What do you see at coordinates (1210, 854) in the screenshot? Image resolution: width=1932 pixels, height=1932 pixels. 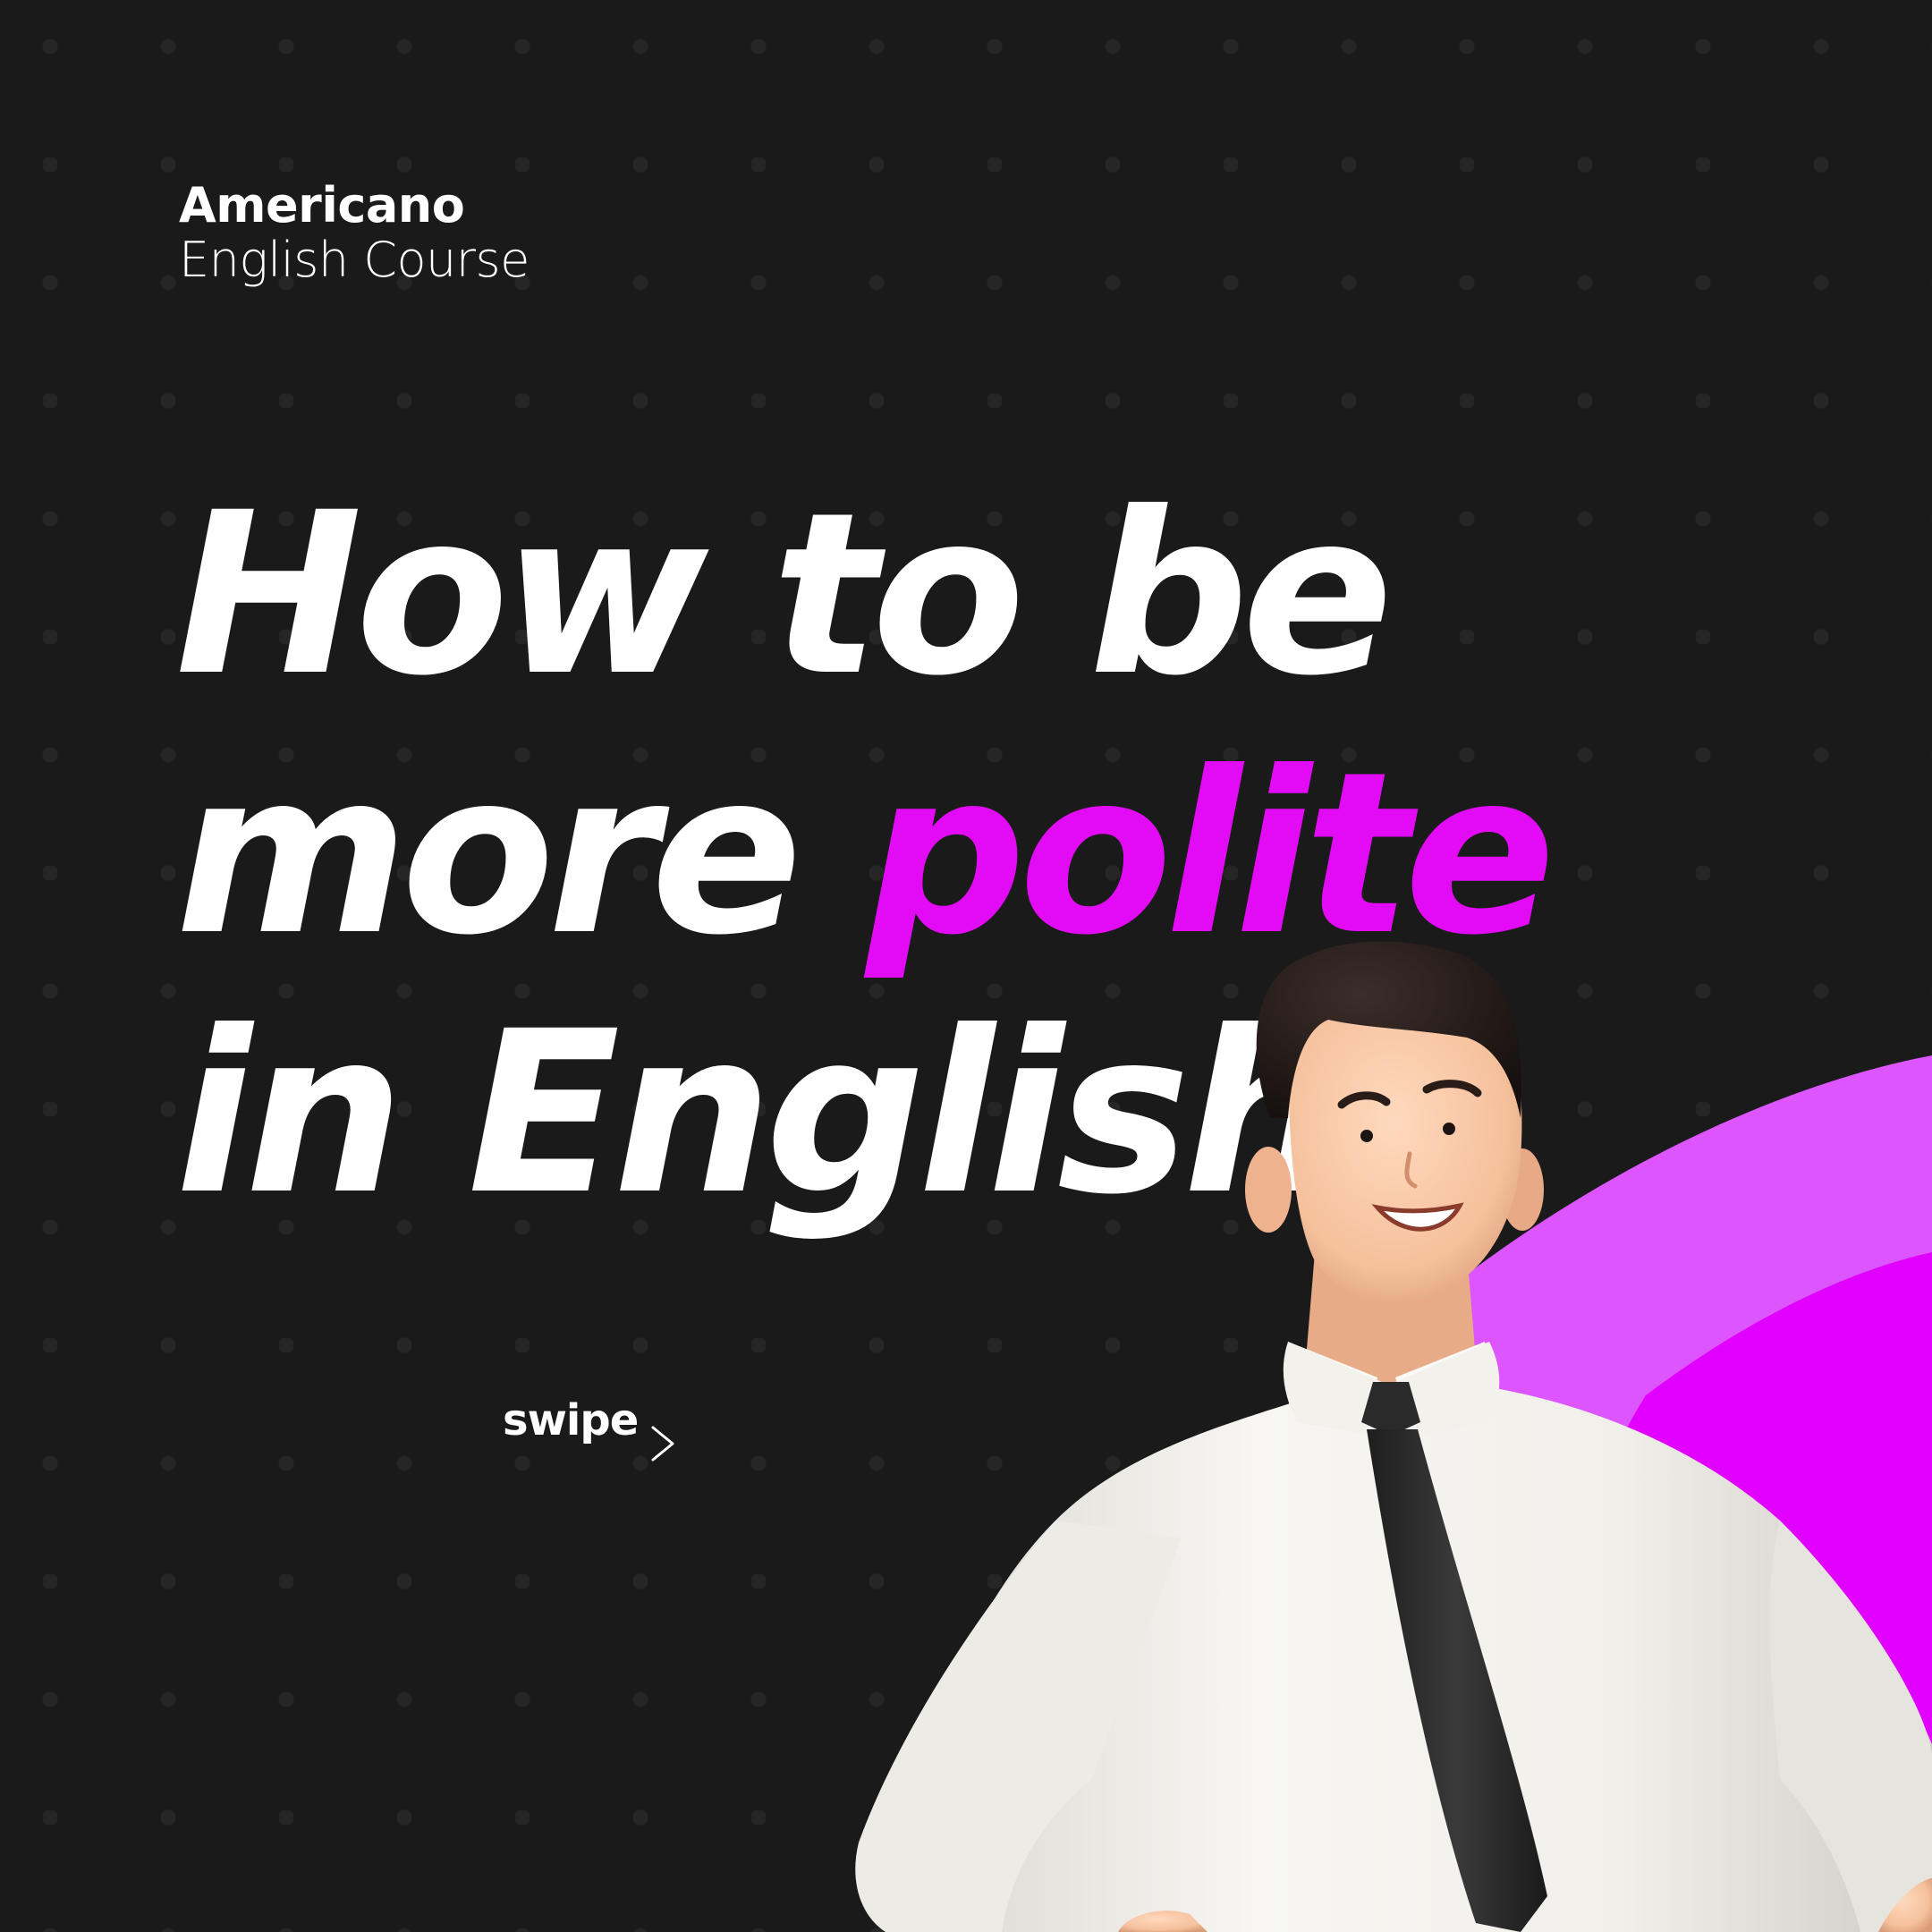 I see `headline-accent-word: polite` at bounding box center [1210, 854].